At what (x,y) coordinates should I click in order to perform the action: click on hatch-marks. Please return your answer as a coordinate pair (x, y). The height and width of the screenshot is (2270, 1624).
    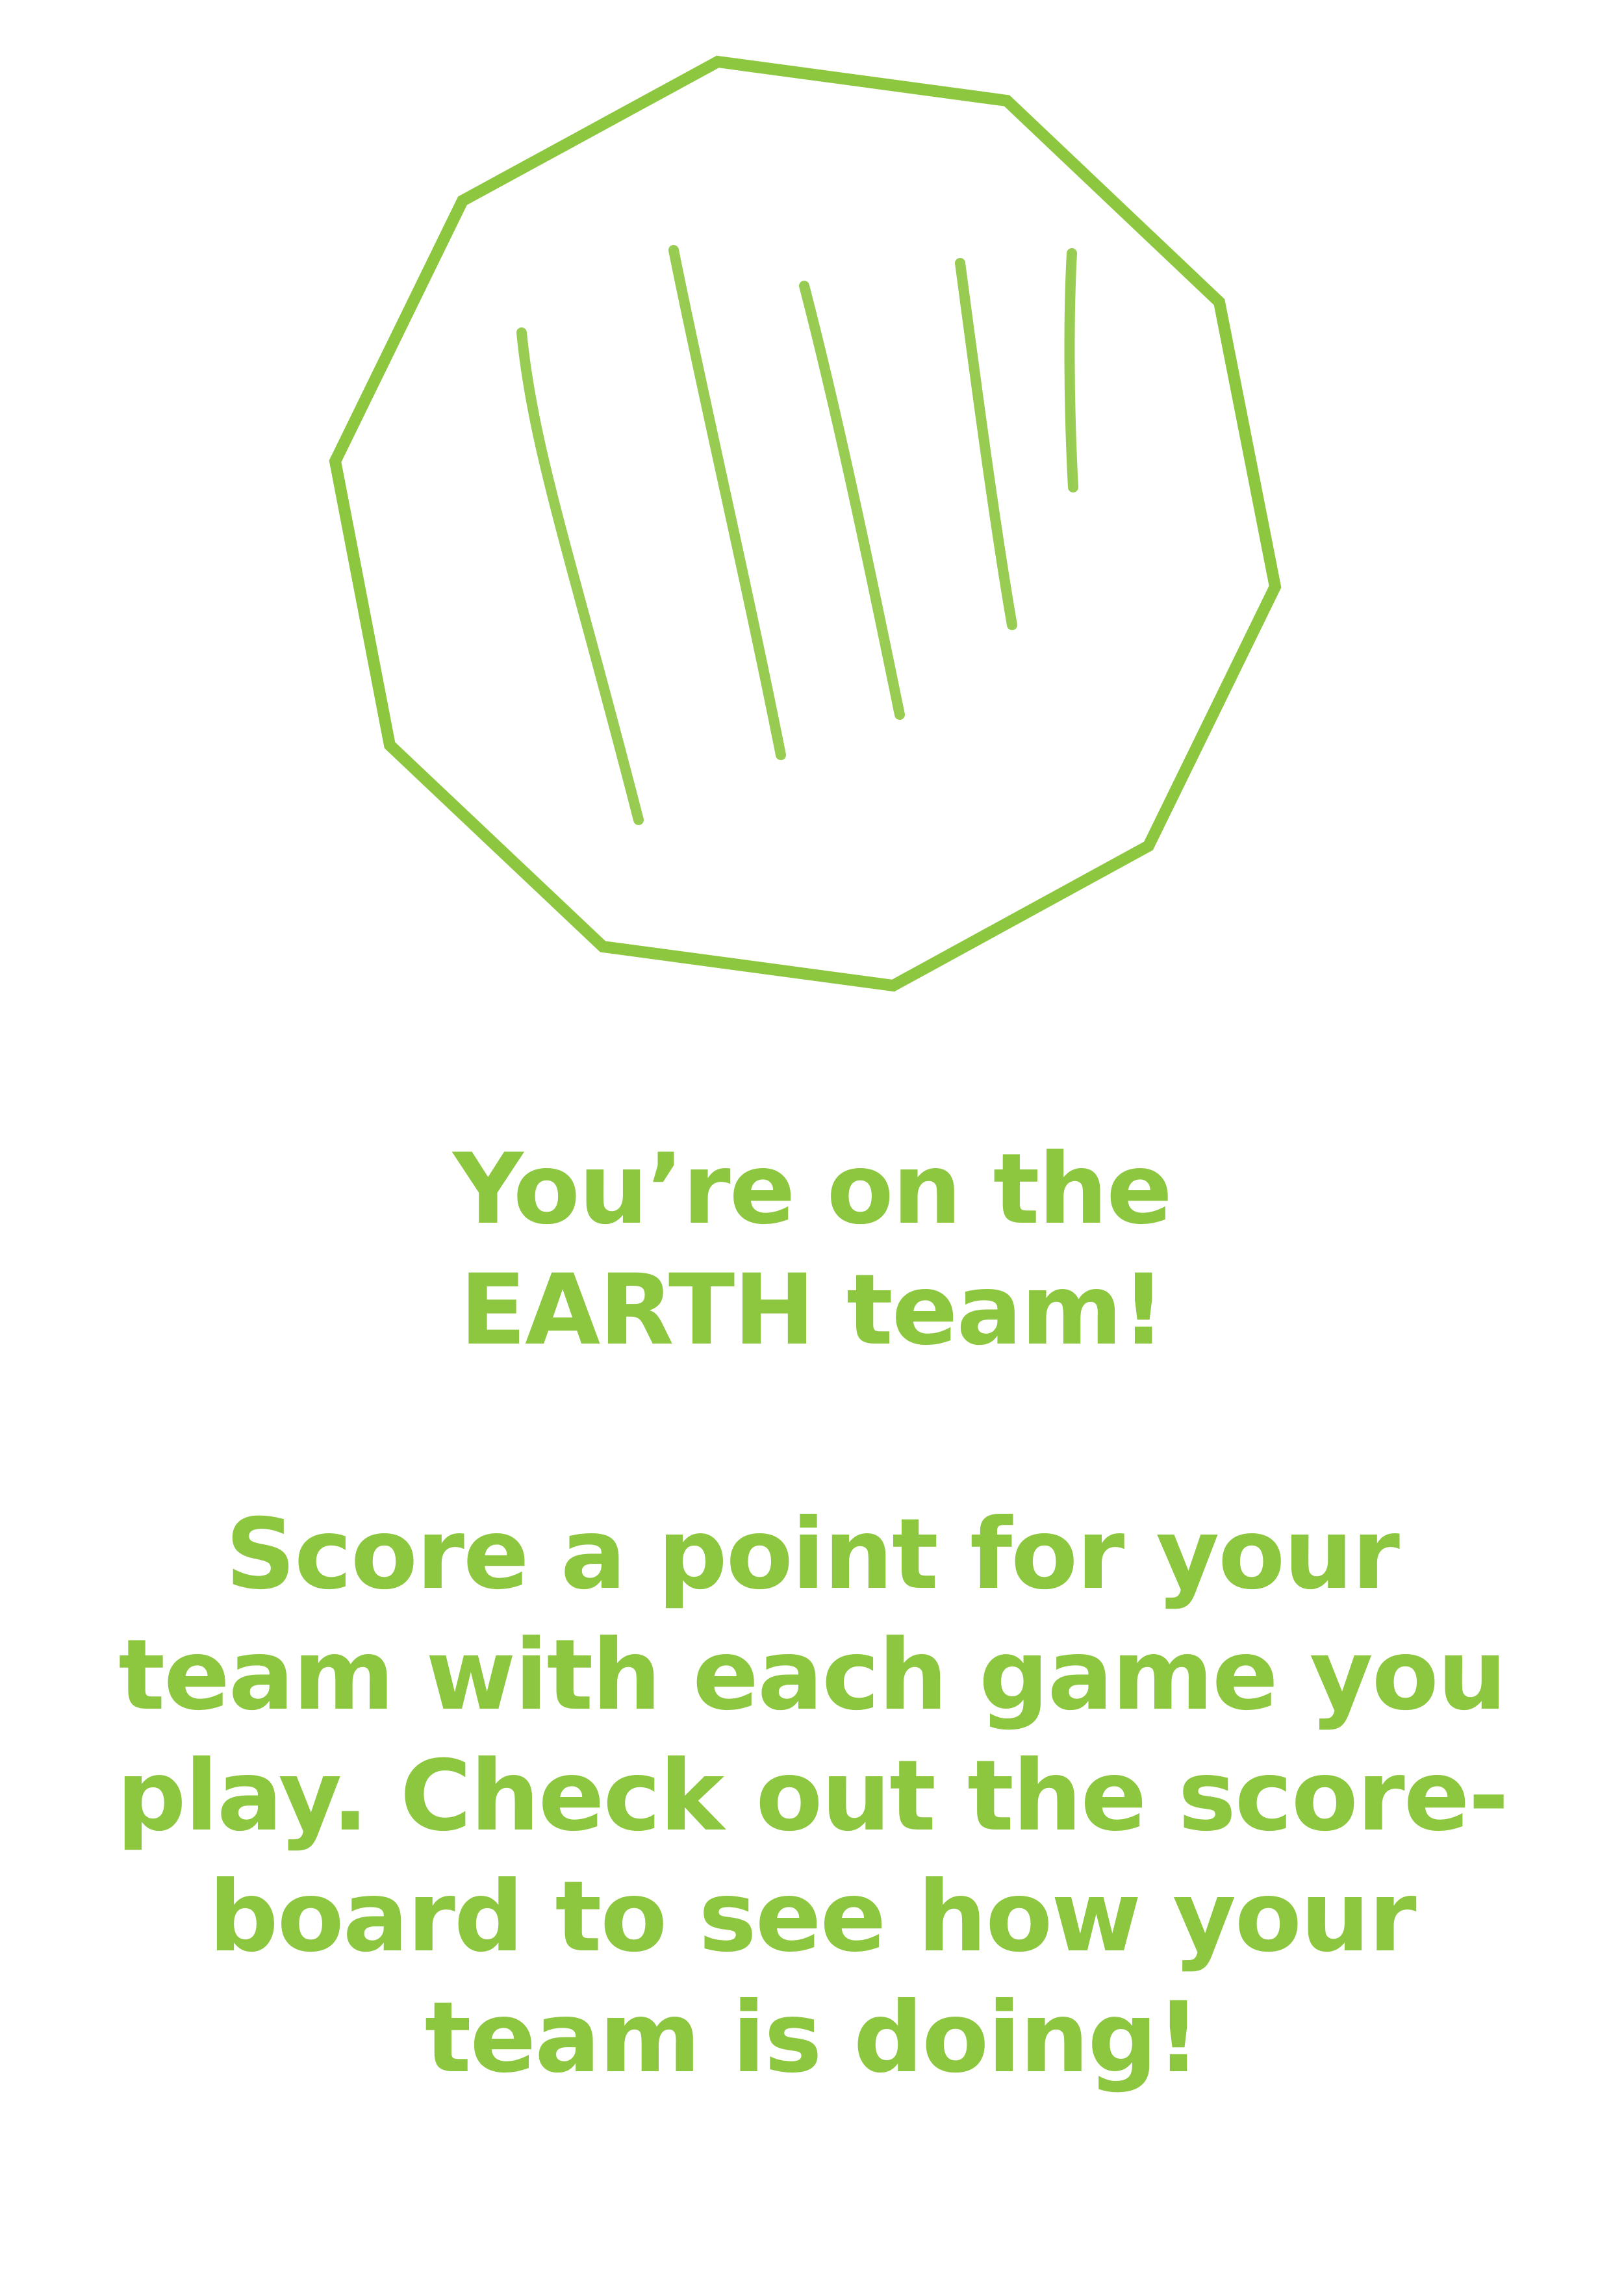
    Looking at the image, I should click on (797, 535).